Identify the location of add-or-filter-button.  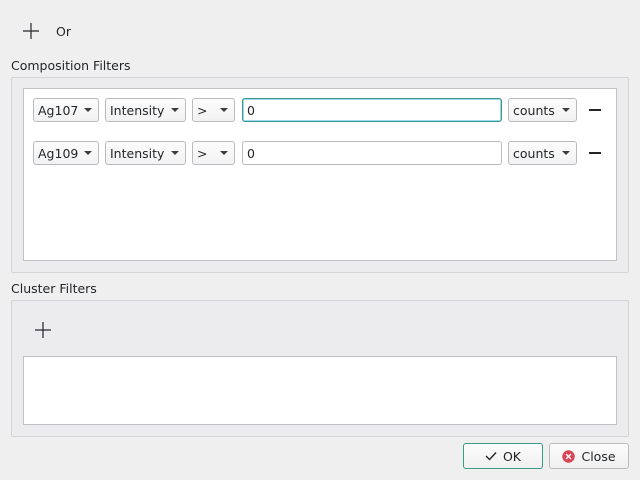
(31, 31).